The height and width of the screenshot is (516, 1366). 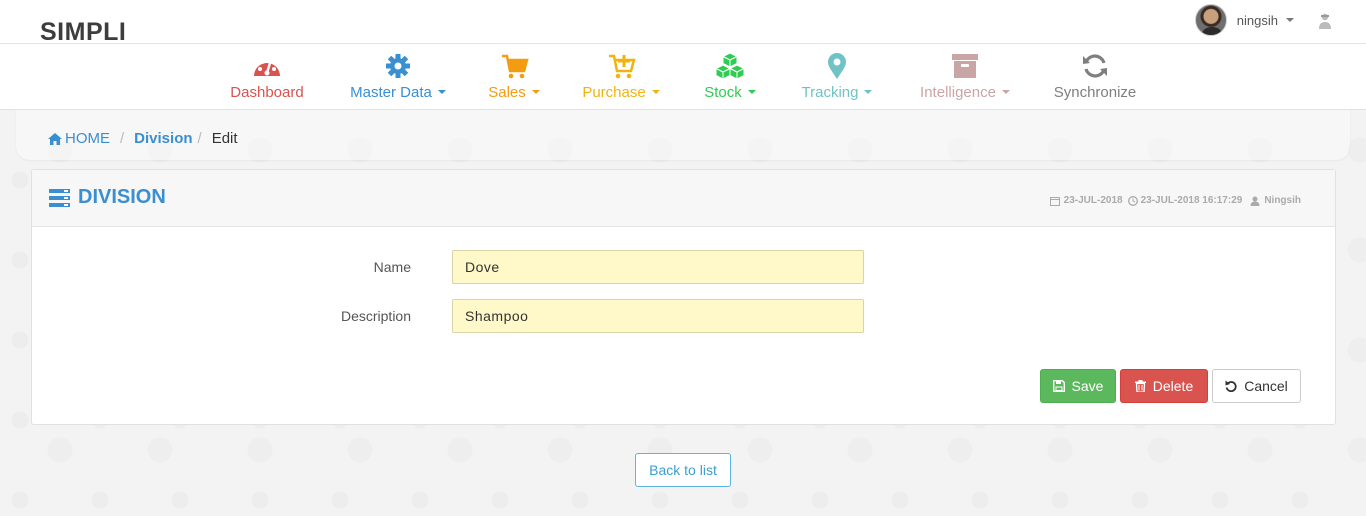 I want to click on user-icon, so click(x=1255, y=201).